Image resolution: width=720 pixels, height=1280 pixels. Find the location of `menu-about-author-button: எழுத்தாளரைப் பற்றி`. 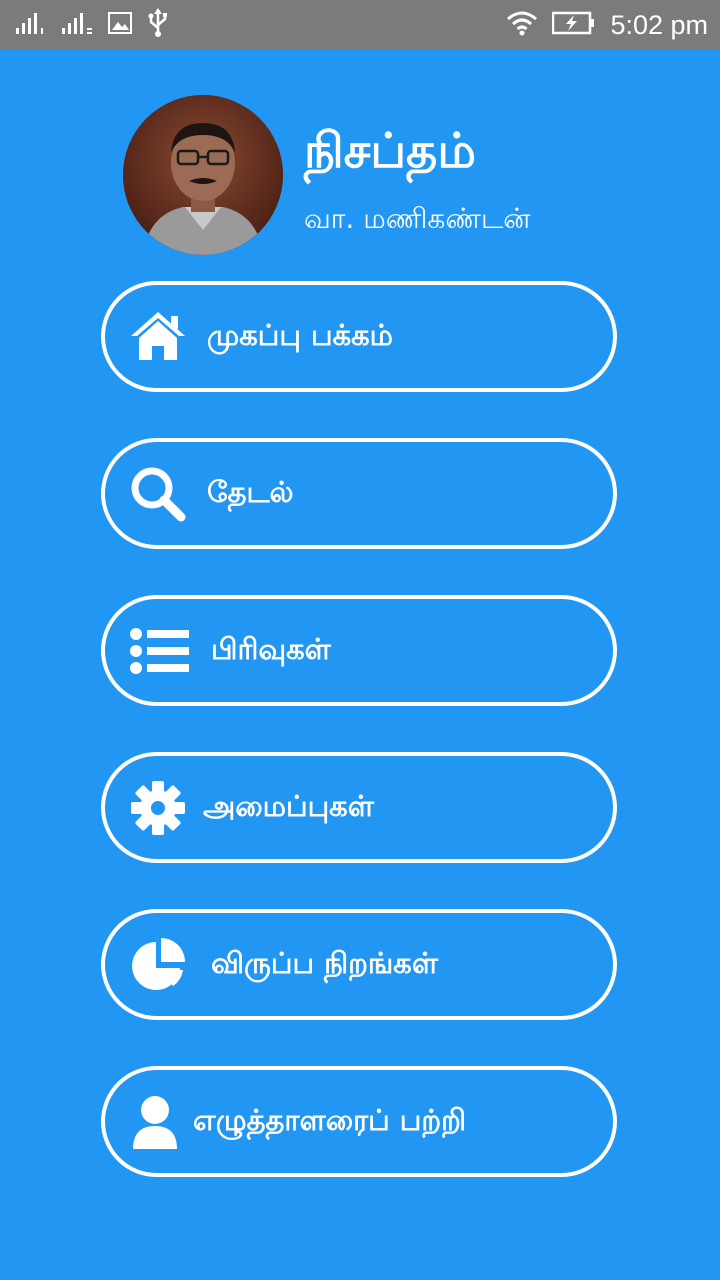

menu-about-author-button: எழுத்தாளரைப் பற்றி is located at coordinates (359, 1121).